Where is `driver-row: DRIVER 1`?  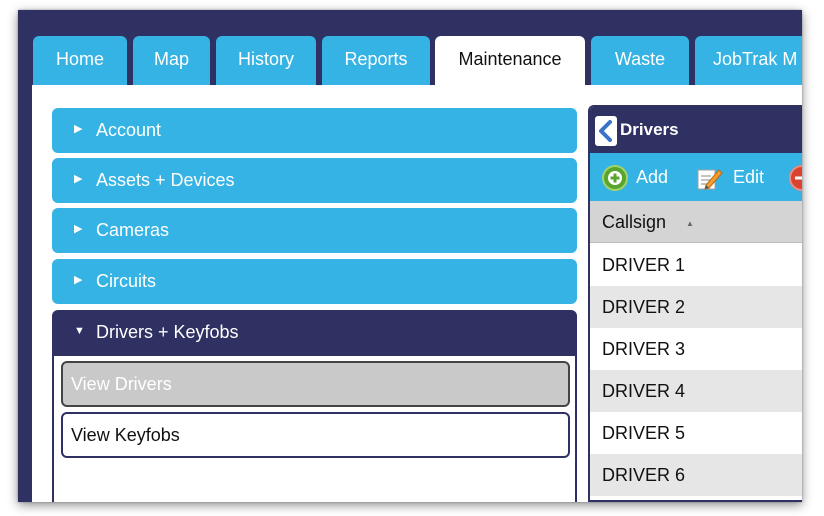 driver-row: DRIVER 1 is located at coordinates (696, 265).